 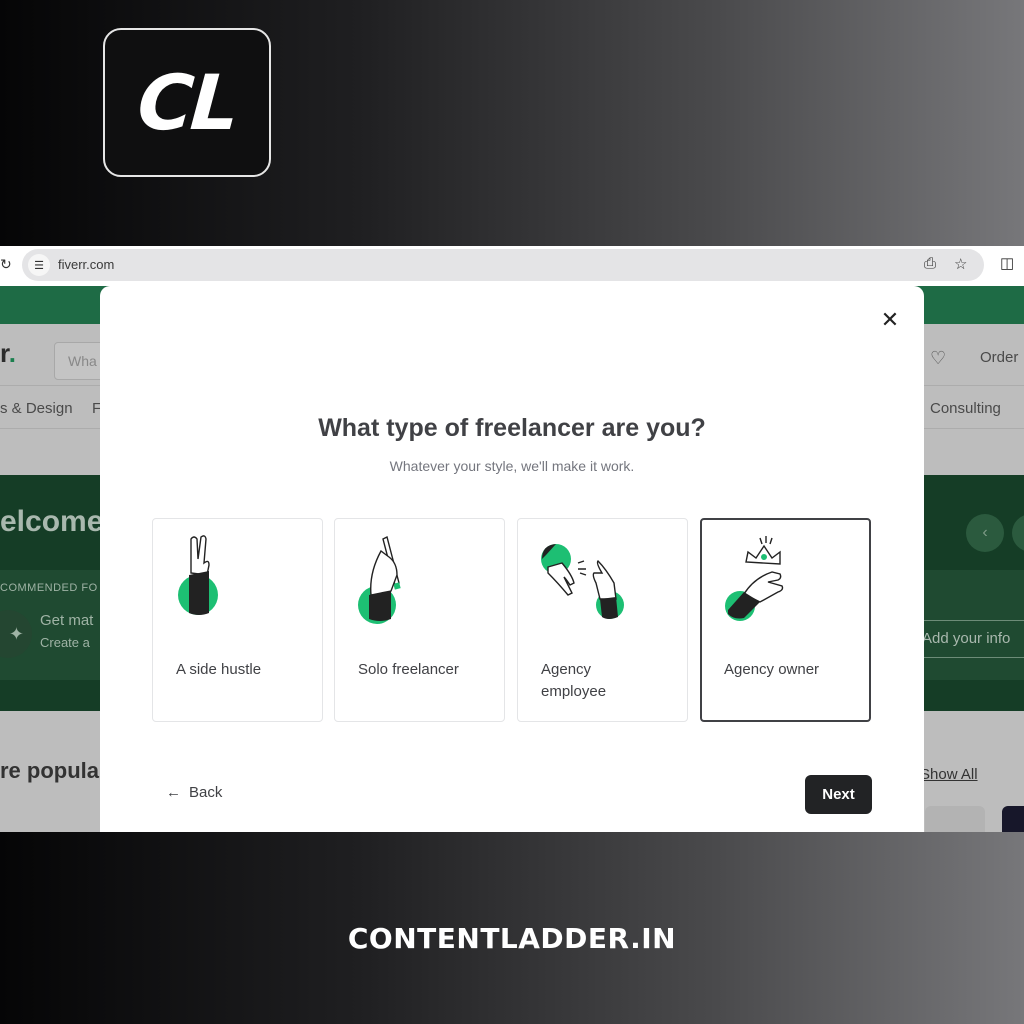 I want to click on category-graphics-design: s & Design, so click(x=36, y=408).